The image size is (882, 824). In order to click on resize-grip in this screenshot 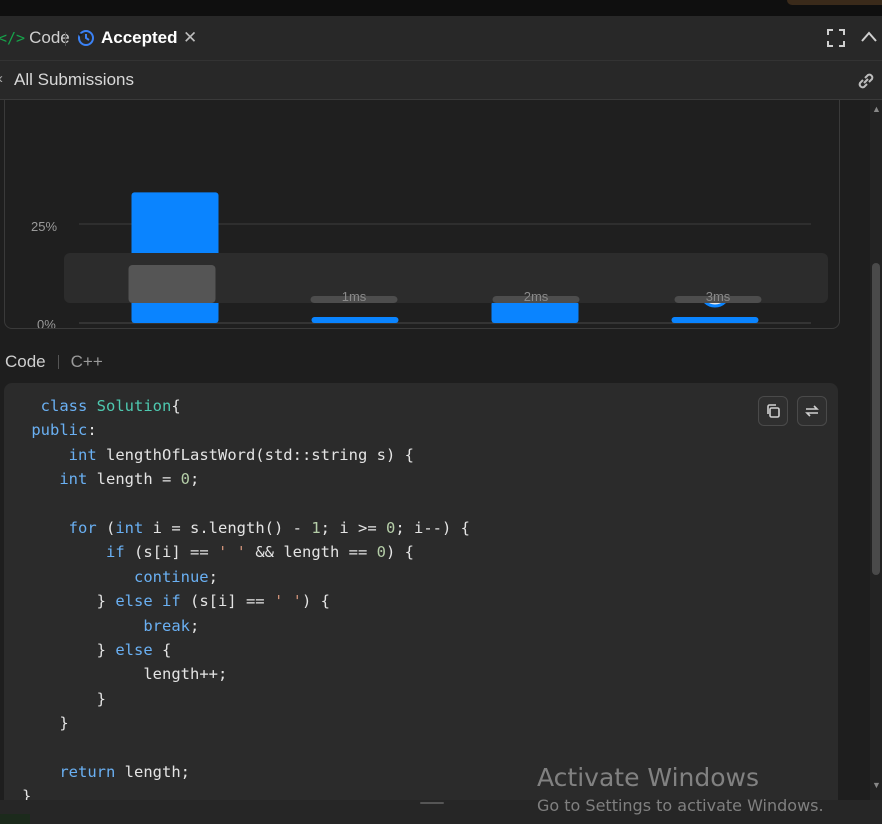, I will do `click(432, 803)`.